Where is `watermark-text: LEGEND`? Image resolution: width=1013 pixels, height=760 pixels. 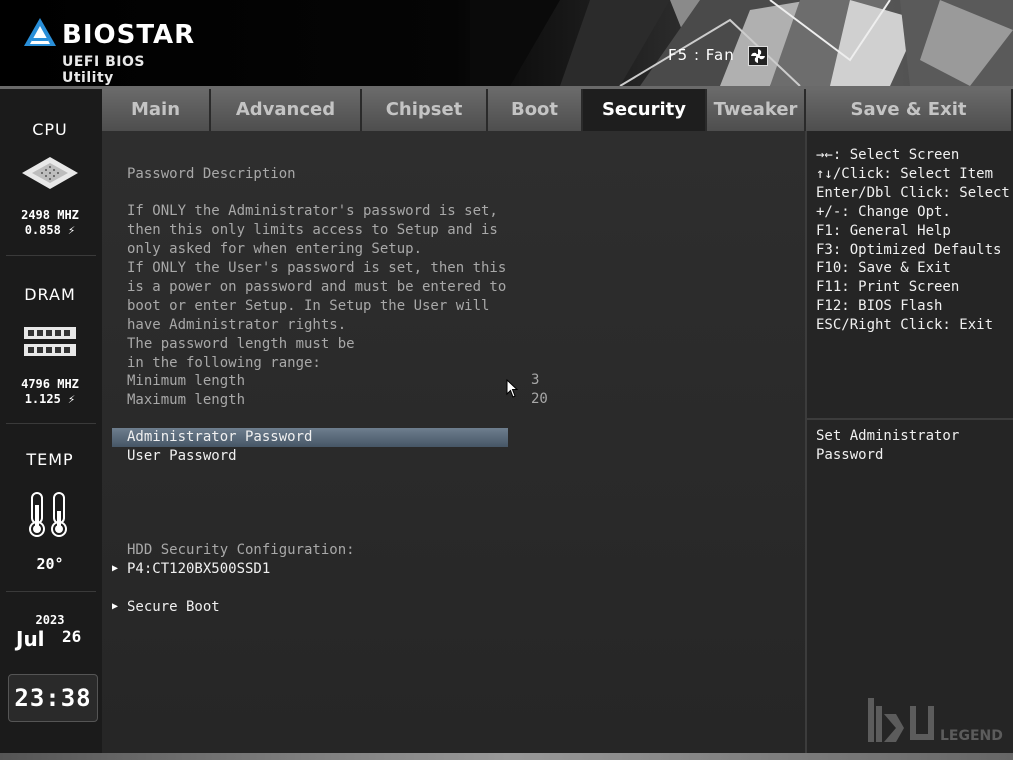
watermark-text: LEGEND is located at coordinates (971, 736).